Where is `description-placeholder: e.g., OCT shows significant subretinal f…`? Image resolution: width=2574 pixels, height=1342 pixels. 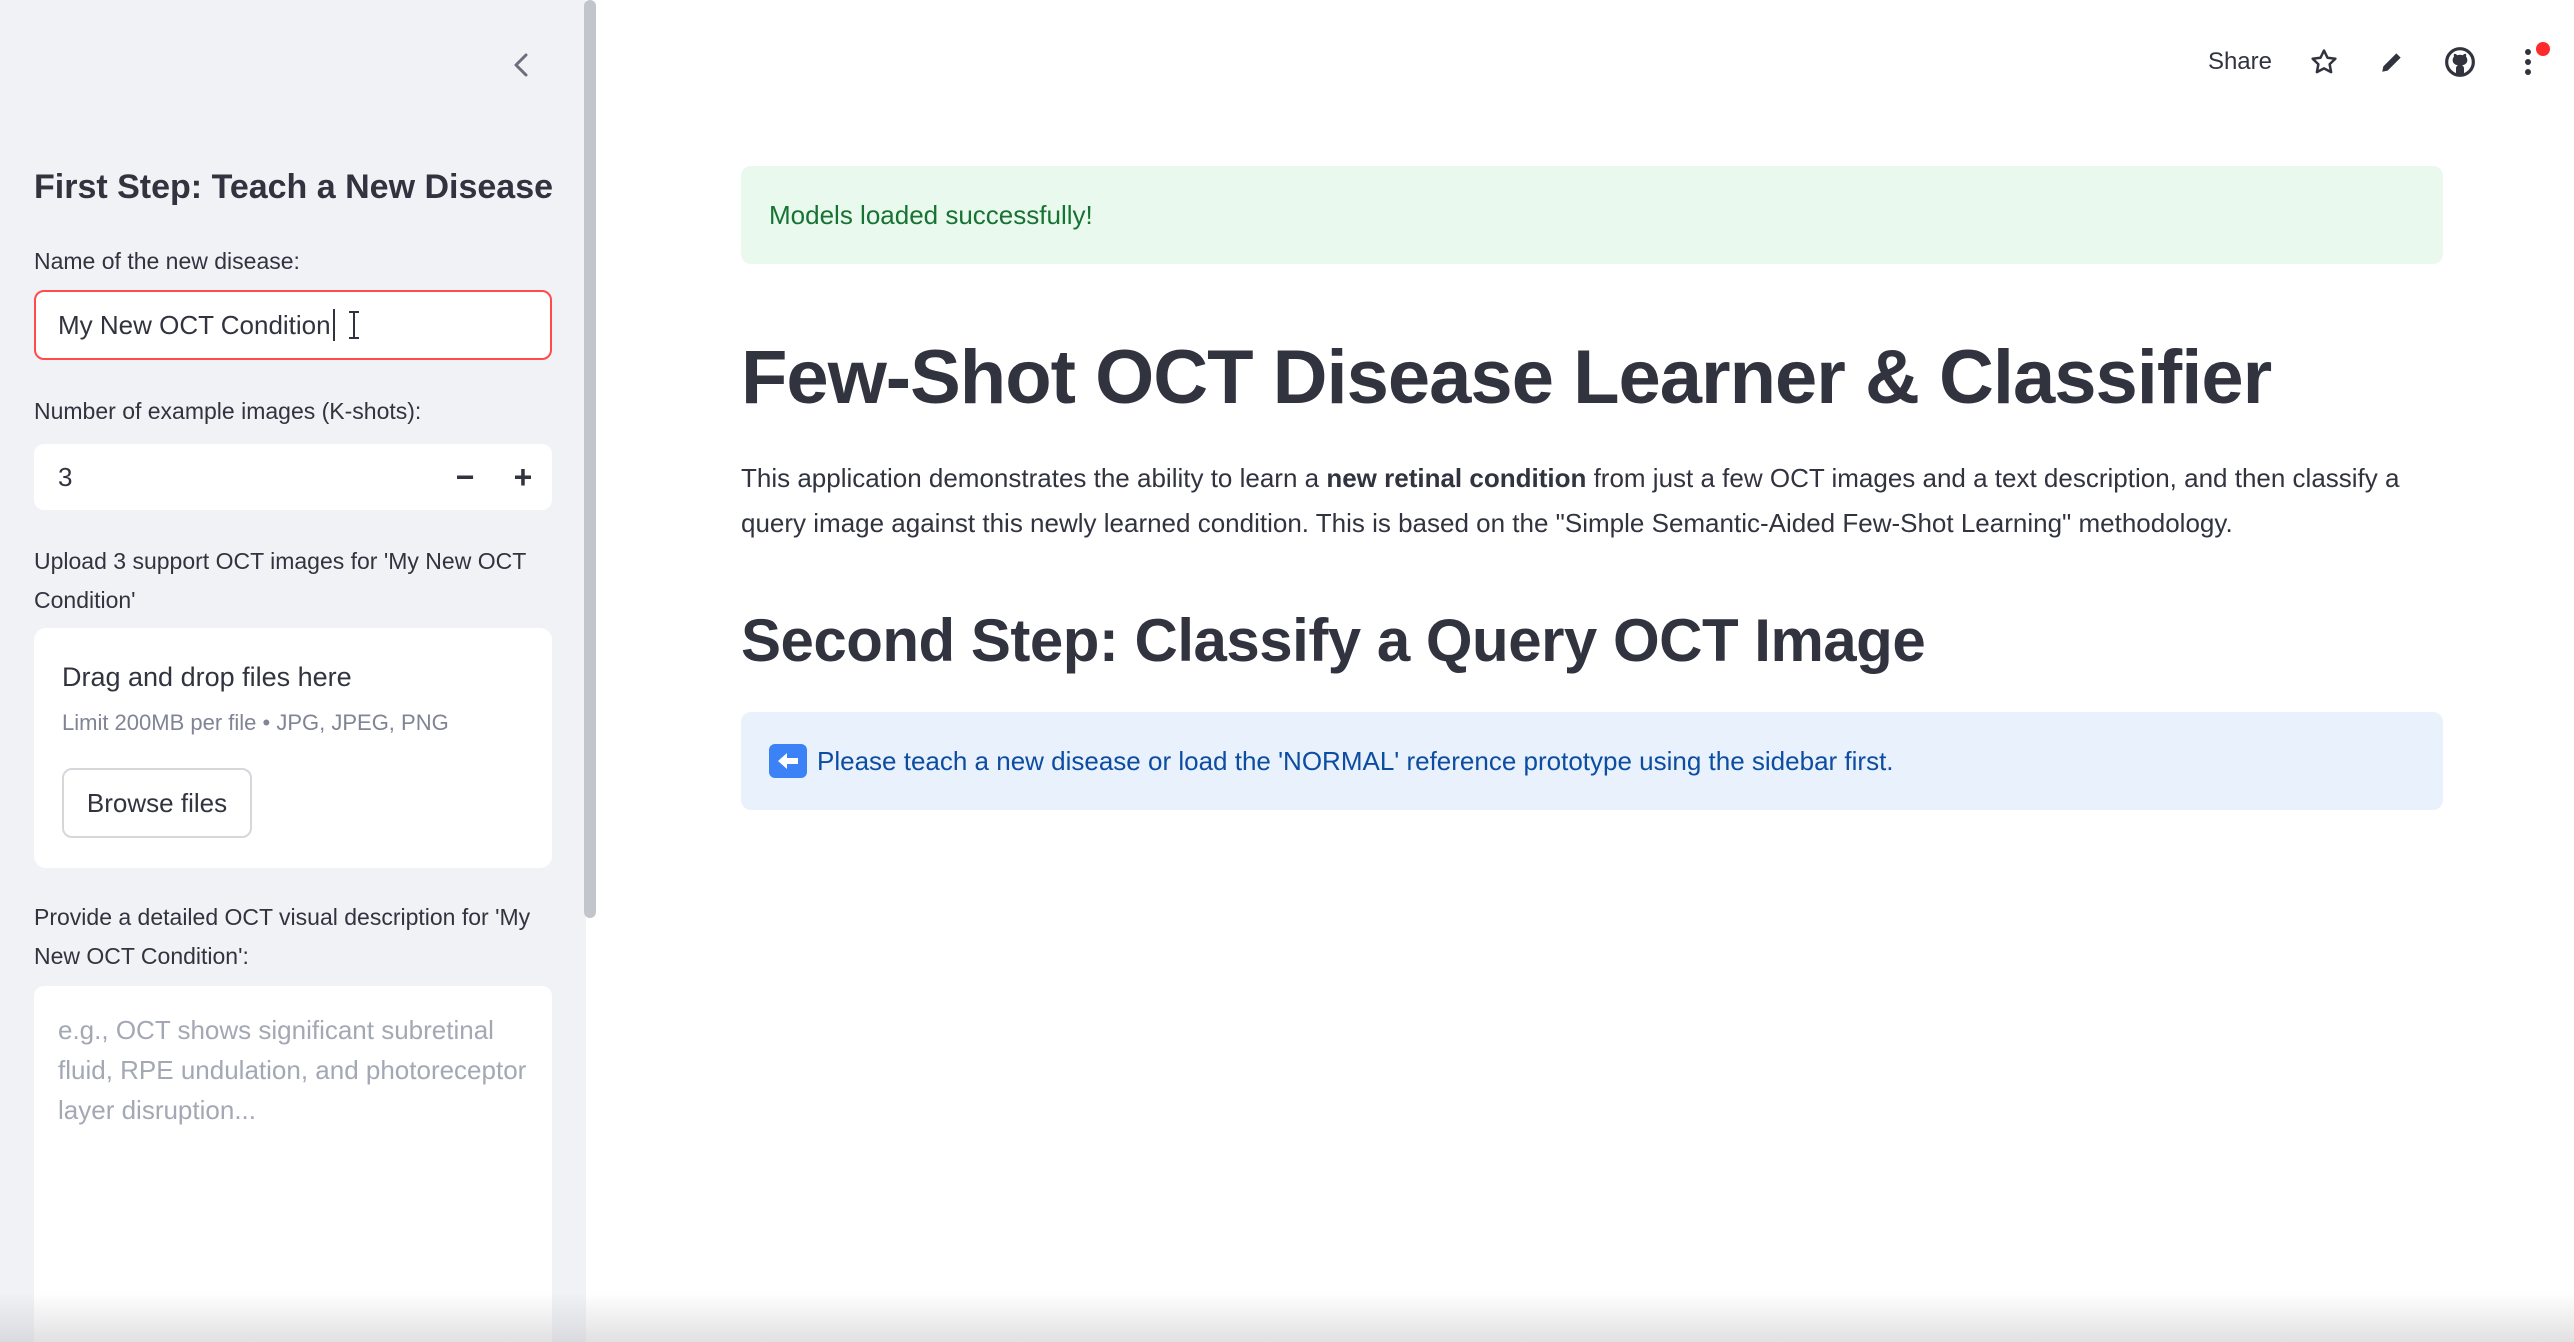
description-placeholder: e.g., OCT shows significant subretinal f… is located at coordinates (292, 1070).